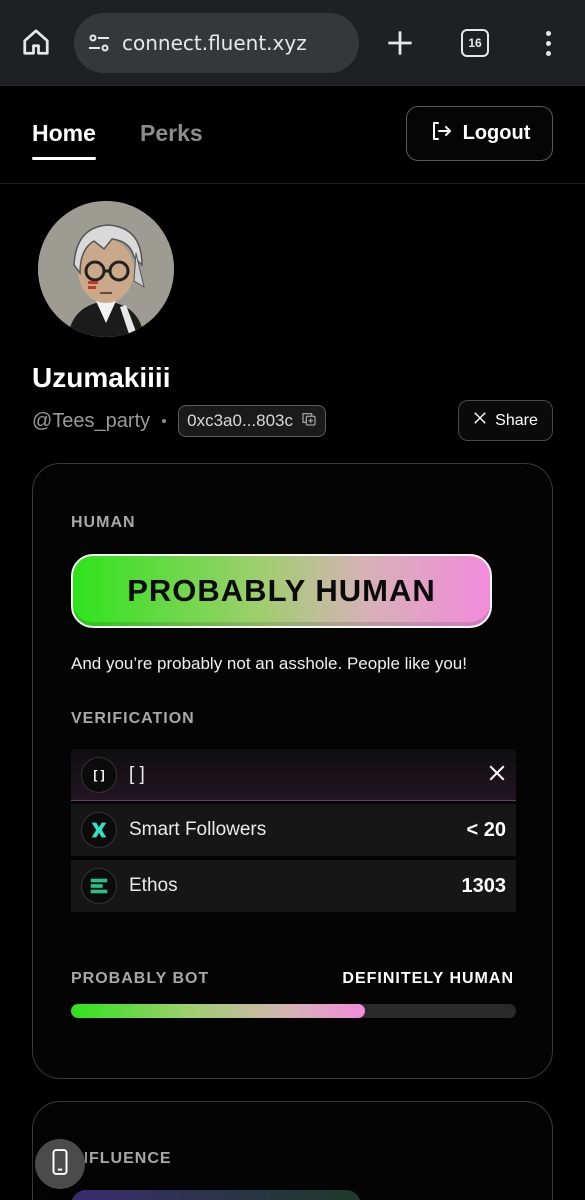 The height and width of the screenshot is (1200, 585). Describe the element at coordinates (475, 43) in the screenshot. I see `tab-switcher-button: 16` at that location.